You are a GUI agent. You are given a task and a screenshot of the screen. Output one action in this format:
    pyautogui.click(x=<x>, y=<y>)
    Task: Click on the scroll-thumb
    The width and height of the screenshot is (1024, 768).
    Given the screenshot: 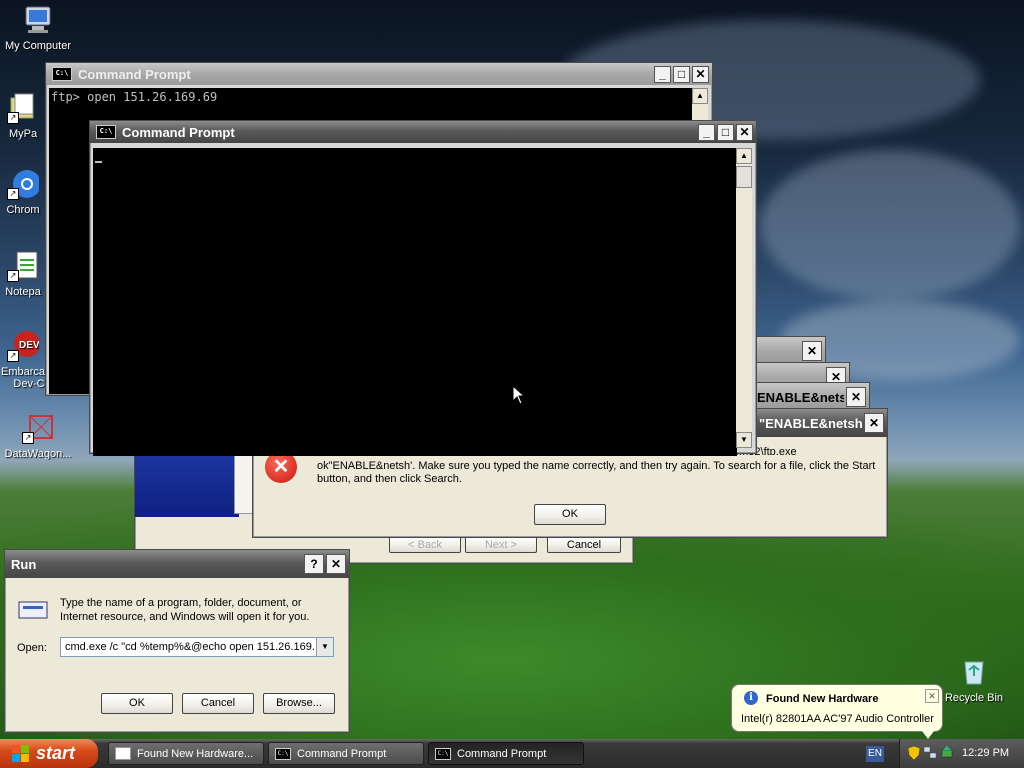 What is the action you would take?
    pyautogui.click(x=744, y=177)
    